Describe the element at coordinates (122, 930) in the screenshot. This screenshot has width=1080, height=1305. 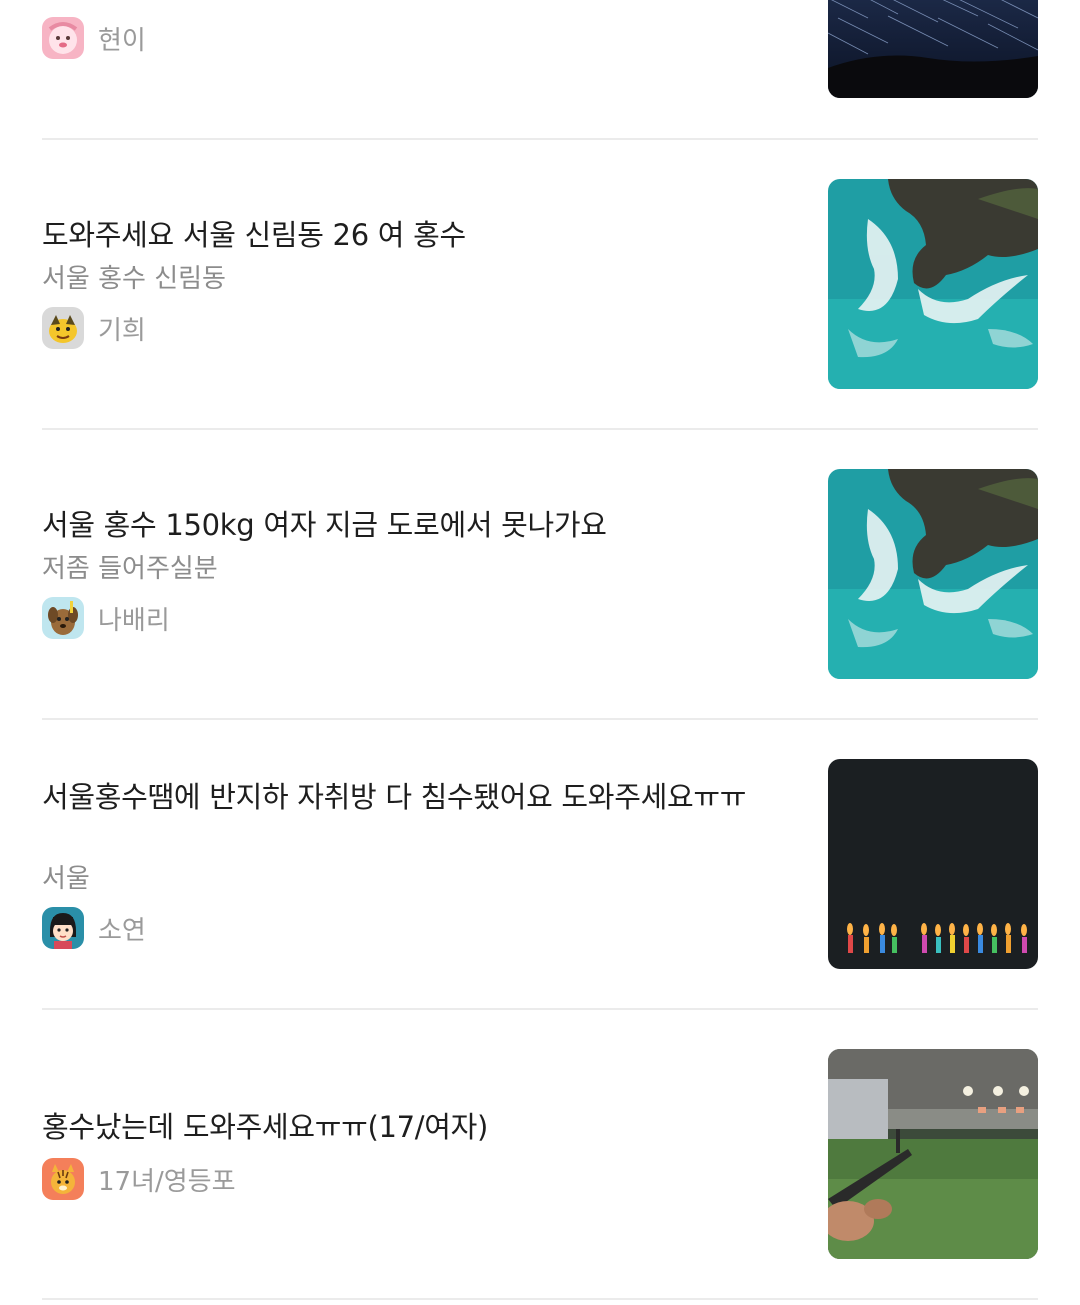
I see `author-name: 소연` at that location.